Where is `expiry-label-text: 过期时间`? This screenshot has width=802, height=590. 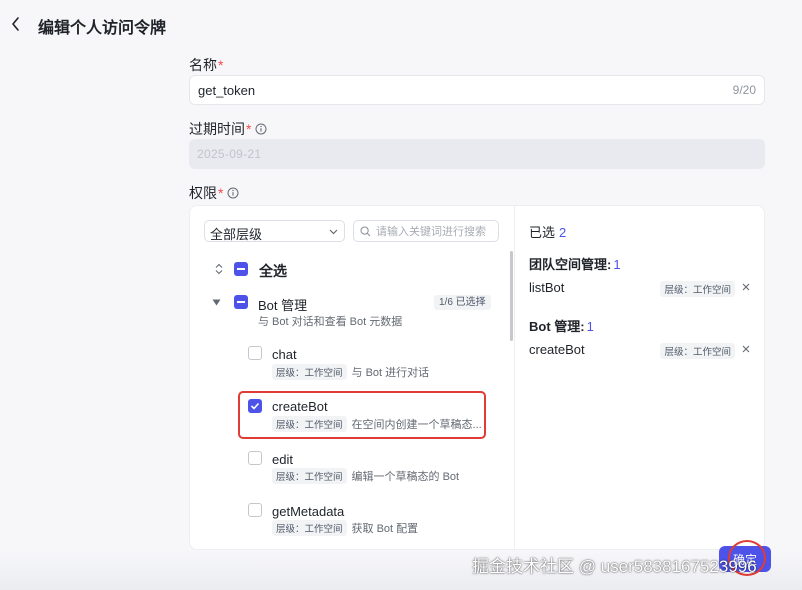 expiry-label-text: 过期时间 is located at coordinates (217, 129).